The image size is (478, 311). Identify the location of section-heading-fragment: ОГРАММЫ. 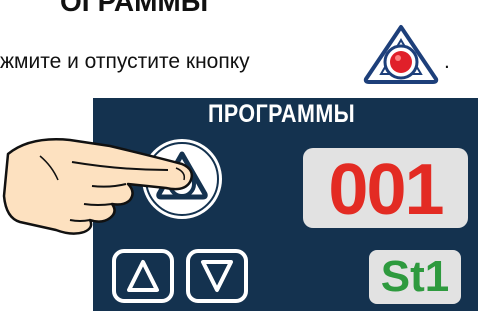
(134, 8).